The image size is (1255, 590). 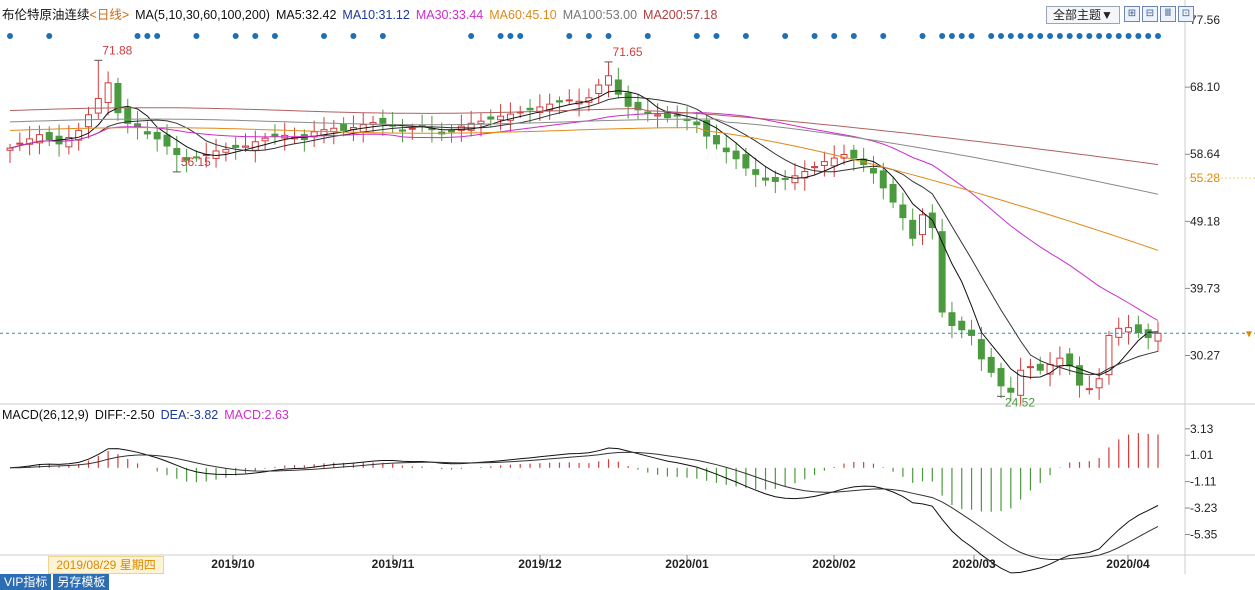 What do you see at coordinates (393, 564) in the screenshot?
I see `x-tick-label: 2019/11` at bounding box center [393, 564].